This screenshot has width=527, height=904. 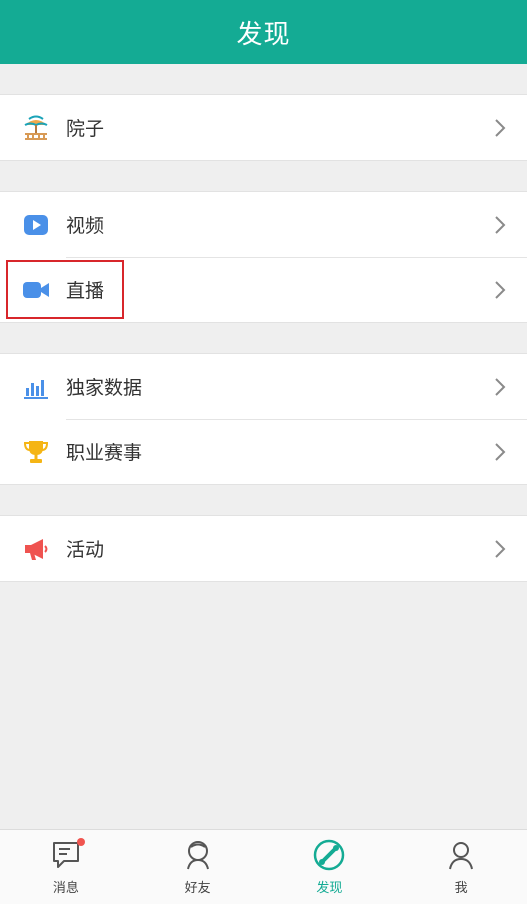 I want to click on tab-label: 好友, so click(x=197, y=888).